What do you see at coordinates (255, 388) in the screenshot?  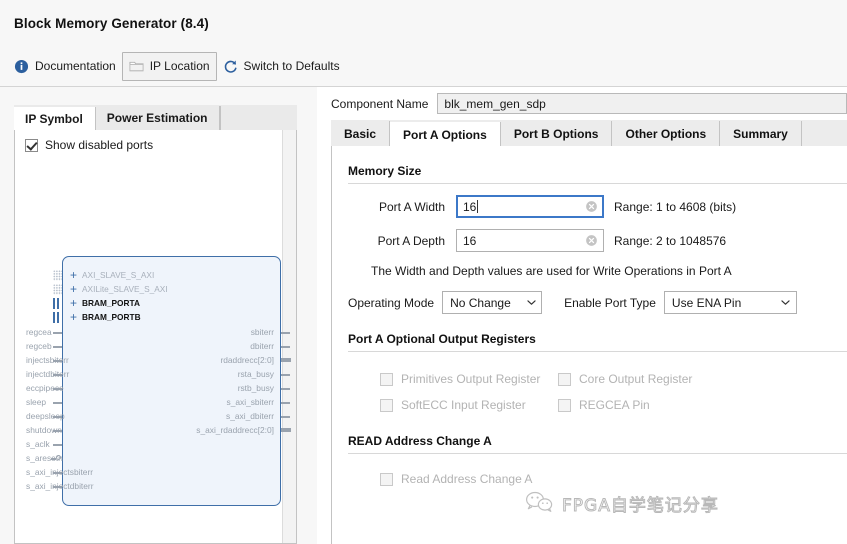 I see `output-pin-label: rstb_busy` at bounding box center [255, 388].